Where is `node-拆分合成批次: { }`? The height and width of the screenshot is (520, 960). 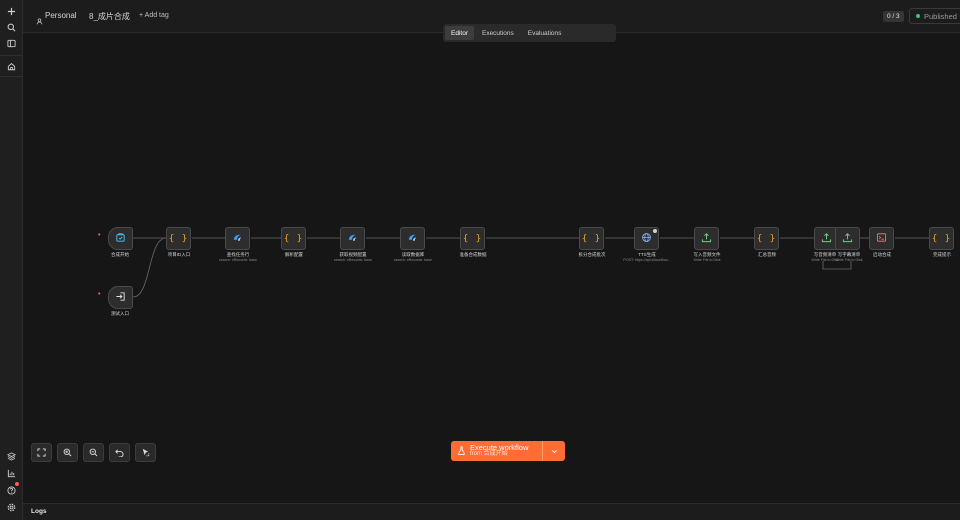 node-拆分合成批次: { } is located at coordinates (591, 238).